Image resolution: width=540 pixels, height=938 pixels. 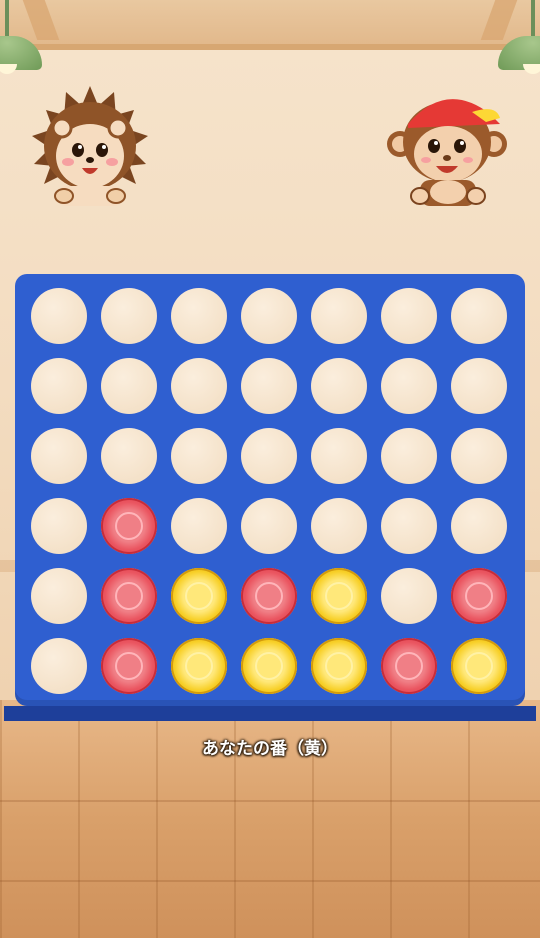 I want to click on ceiling-beam, so click(x=270, y=25).